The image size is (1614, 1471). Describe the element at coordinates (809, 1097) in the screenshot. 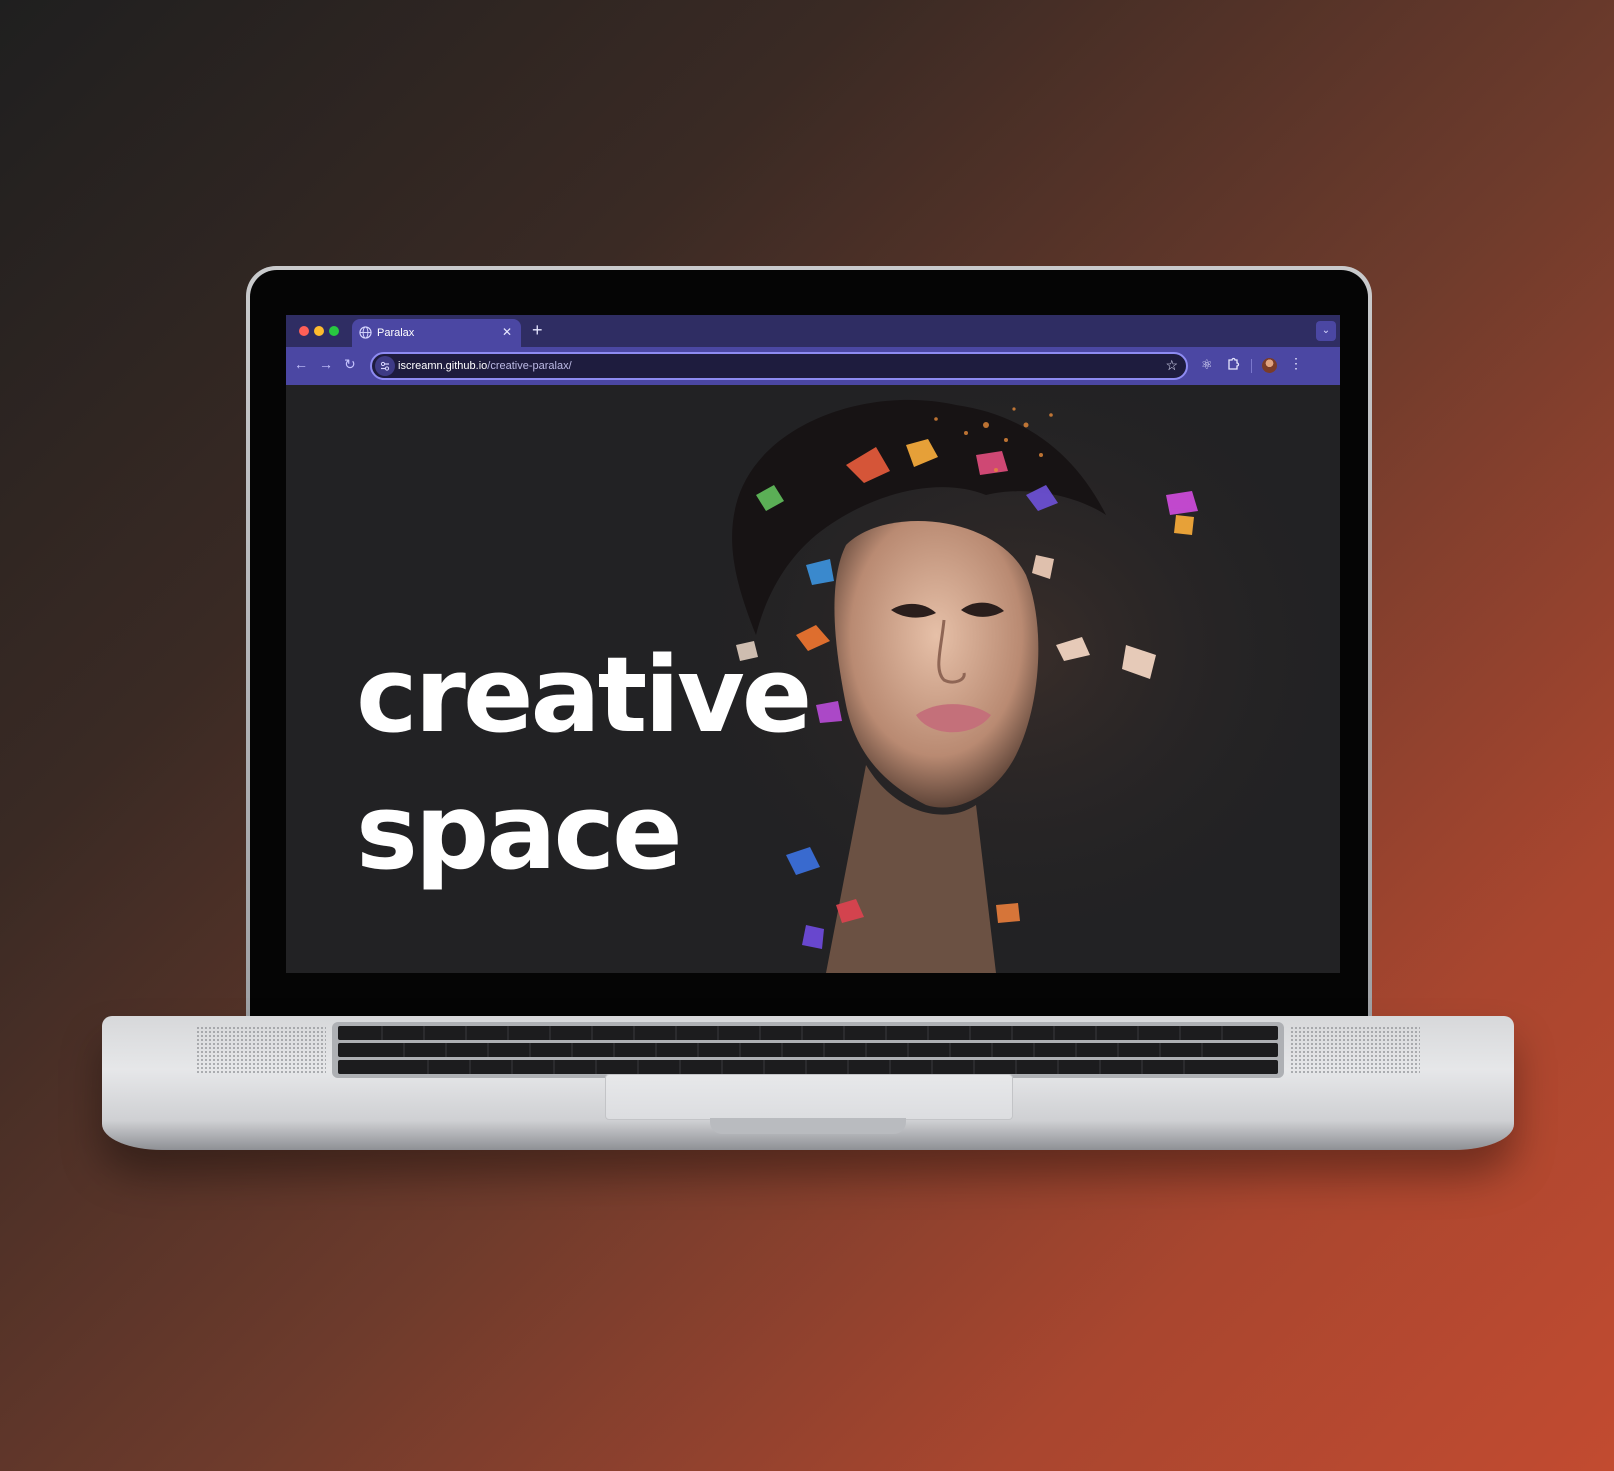

I see `trackpad` at that location.